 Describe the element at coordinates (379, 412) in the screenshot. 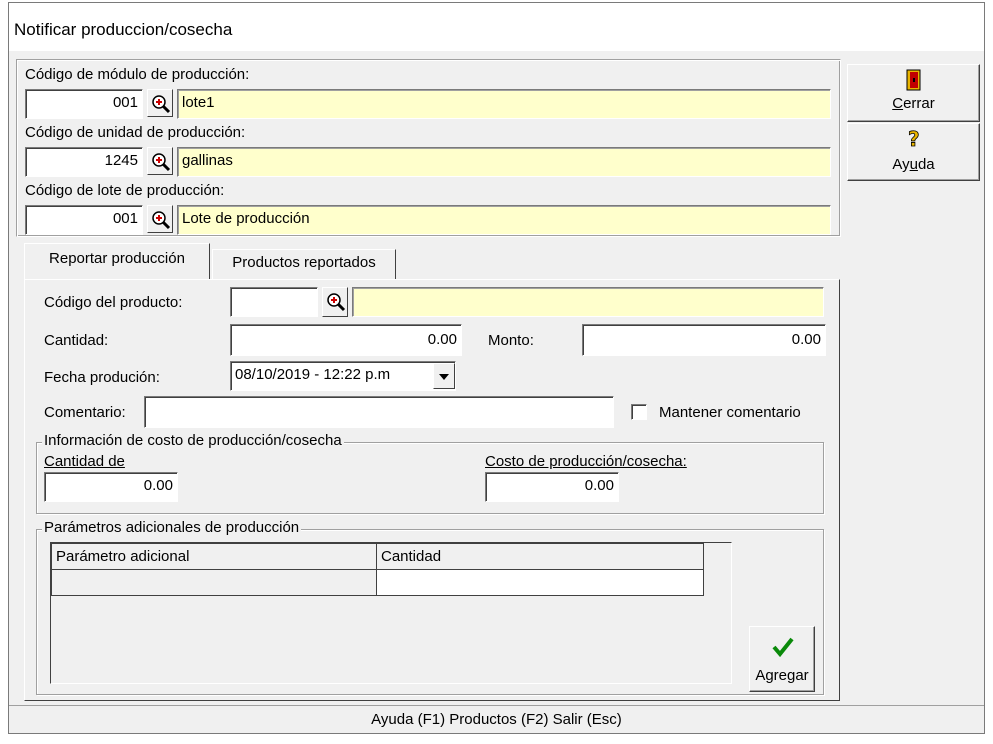

I see `comentario-input` at that location.